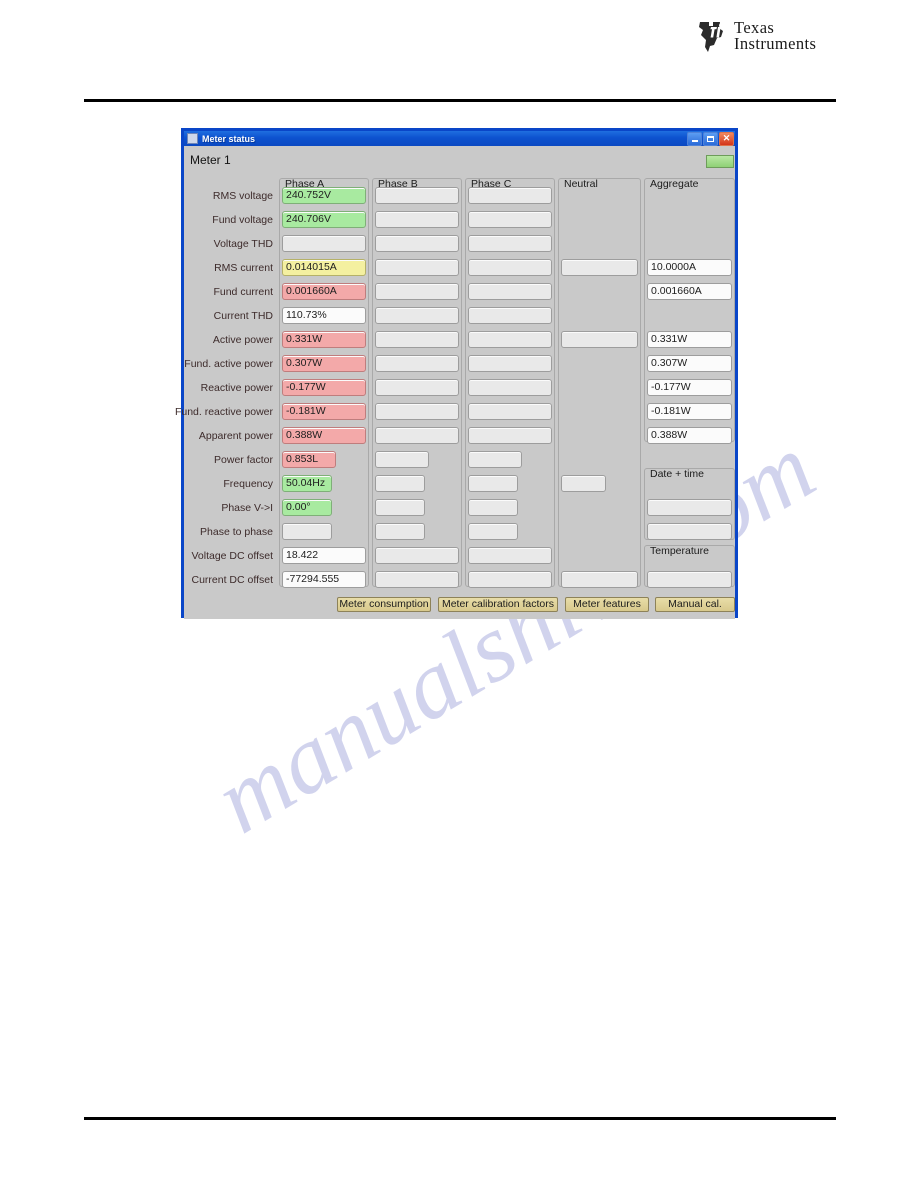 Image resolution: width=918 pixels, height=1188 pixels. I want to click on field-phase-c-phase-to-phase, so click(493, 531).